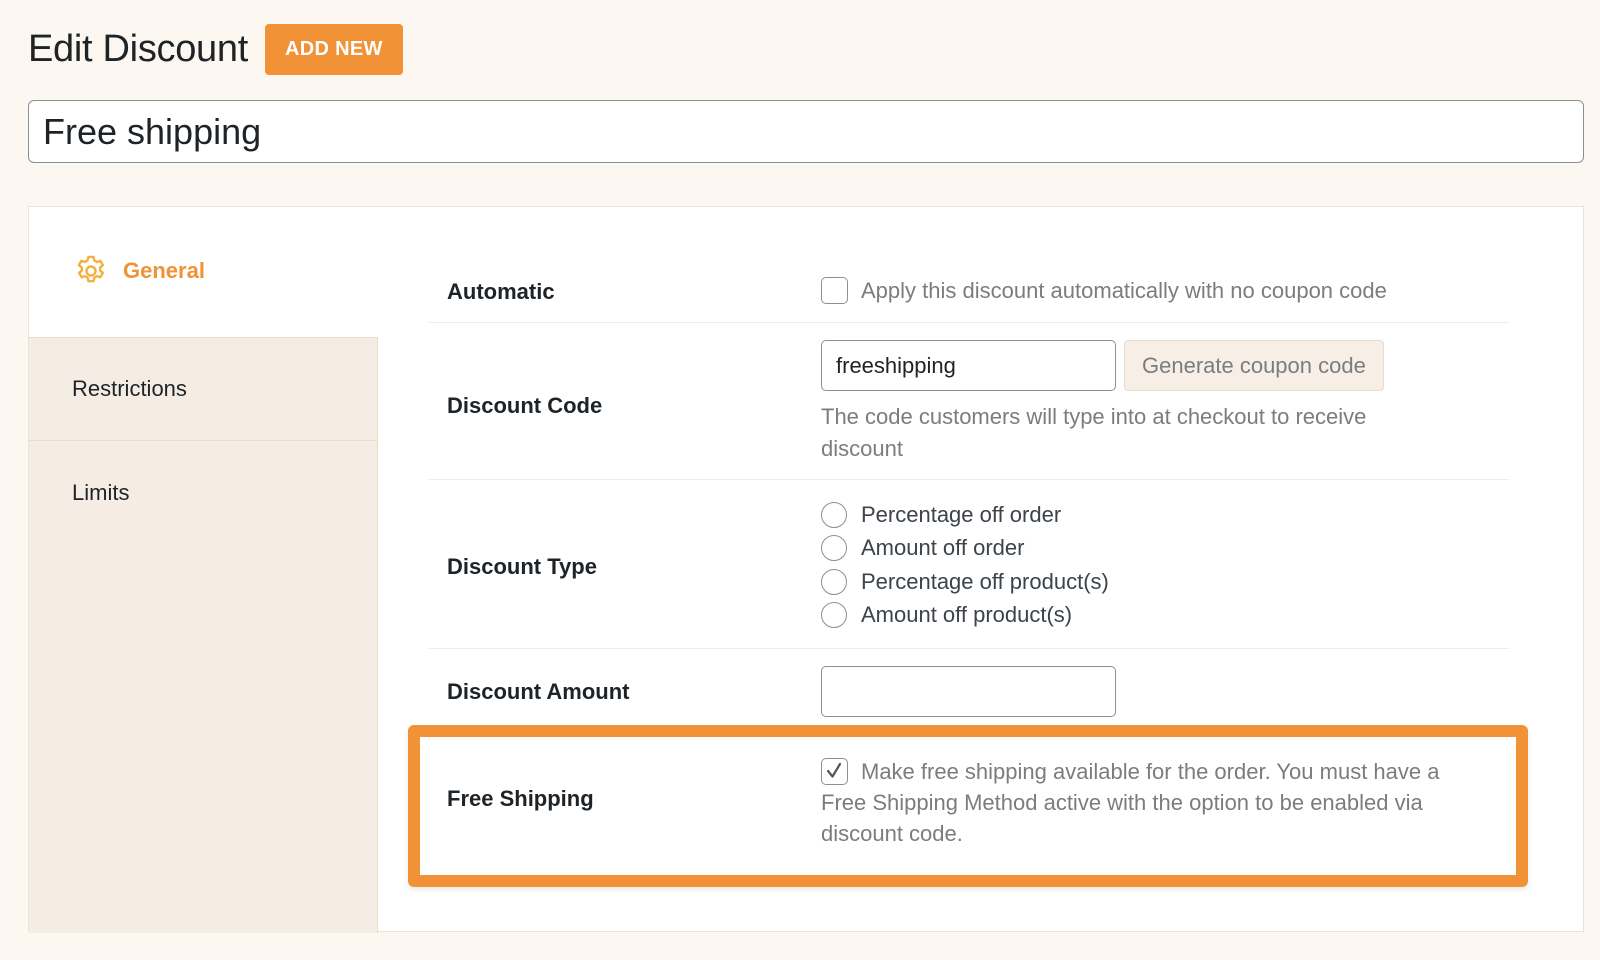 Image resolution: width=1600 pixels, height=960 pixels. I want to click on discount-type-option: Amount off order, so click(965, 549).